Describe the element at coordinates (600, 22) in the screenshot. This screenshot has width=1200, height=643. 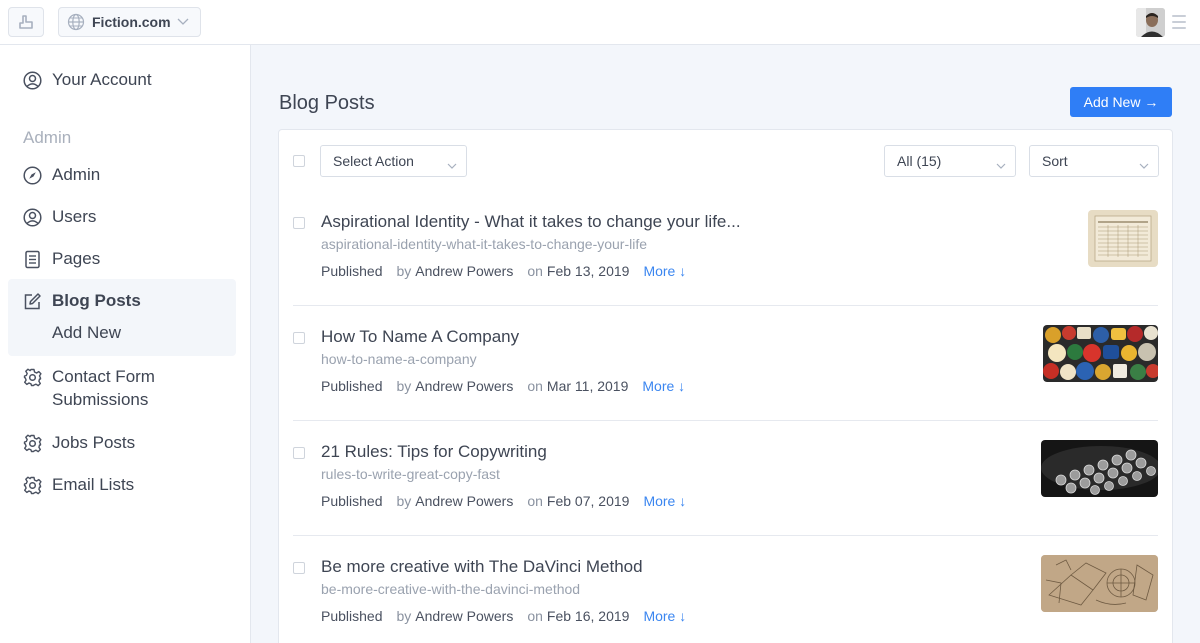
I see `top-bar: Fiction.com` at that location.